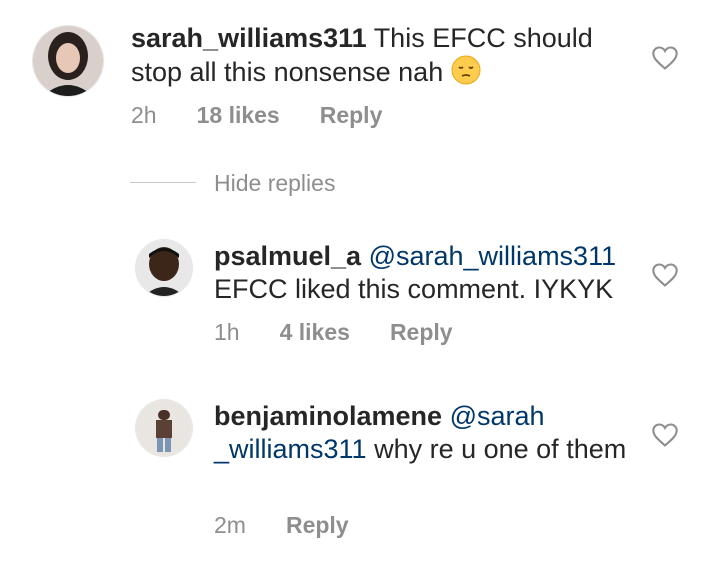  I want to click on reply-body: EFCC liked this comment. IYKYK, so click(414, 289).